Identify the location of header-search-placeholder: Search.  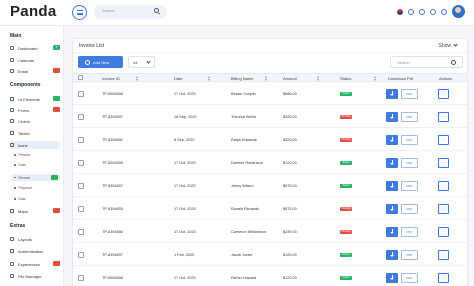
(108, 10).